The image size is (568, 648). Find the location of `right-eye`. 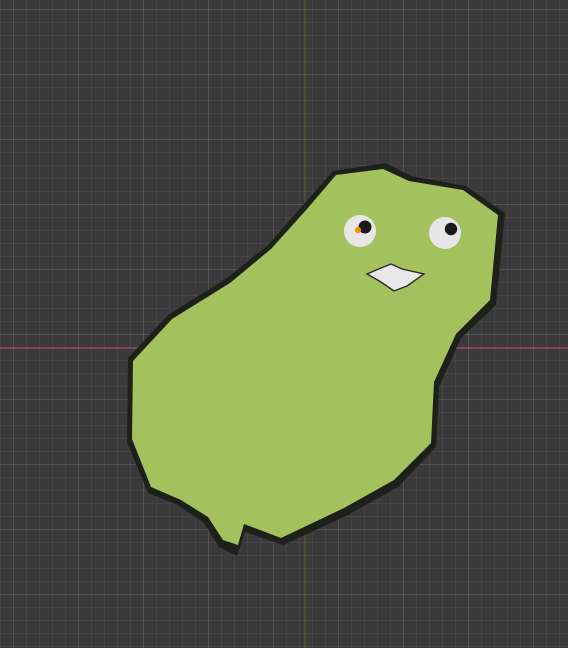

right-eye is located at coordinates (445, 233).